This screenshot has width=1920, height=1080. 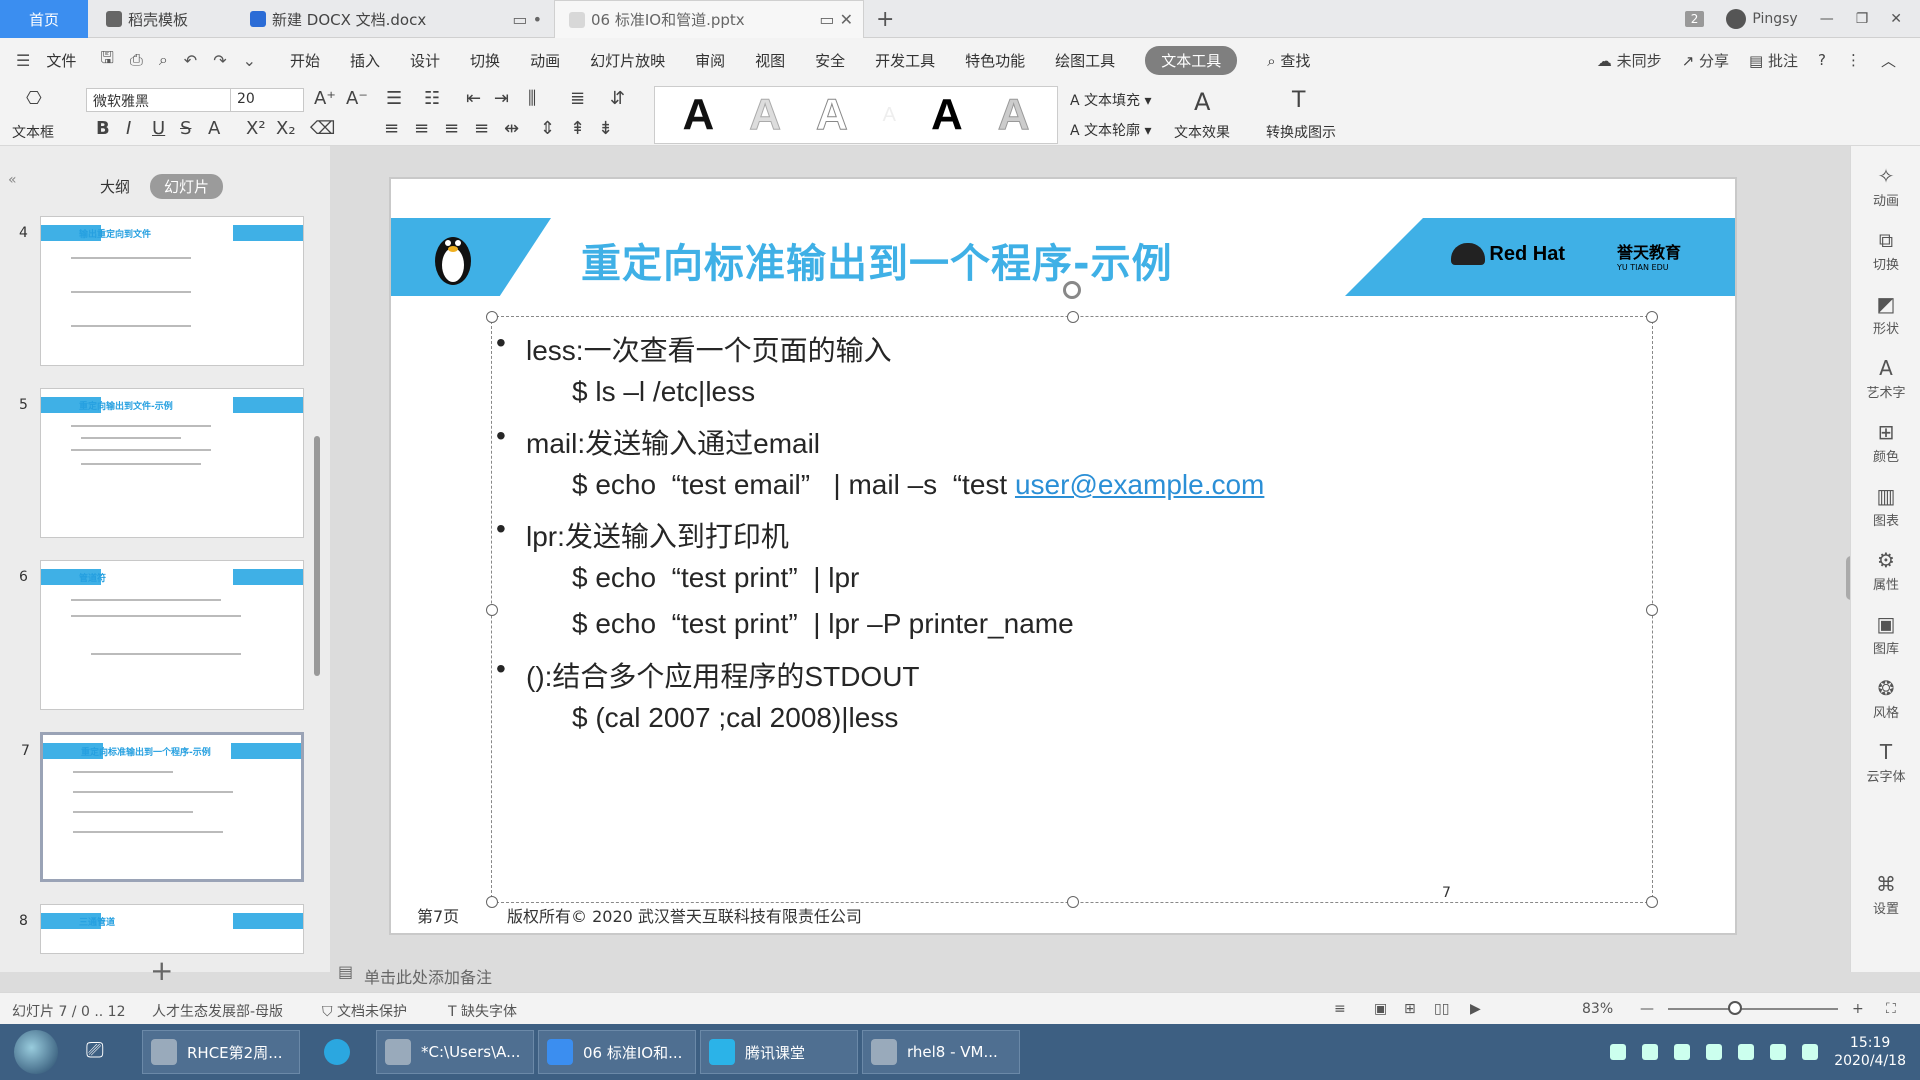 What do you see at coordinates (617, 98) in the screenshot?
I see `text-direction-icon: ⇵` at bounding box center [617, 98].